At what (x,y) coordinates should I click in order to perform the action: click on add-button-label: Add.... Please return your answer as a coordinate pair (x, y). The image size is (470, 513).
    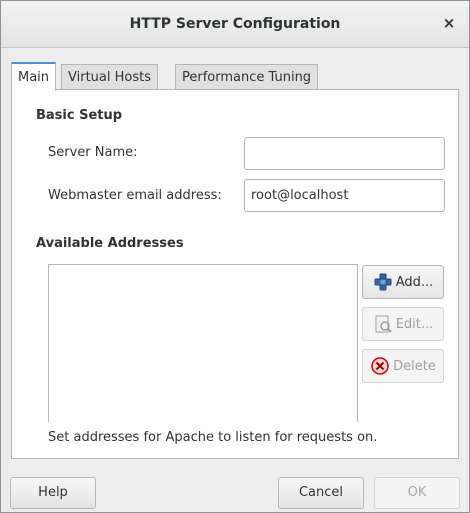
    Looking at the image, I should click on (414, 282).